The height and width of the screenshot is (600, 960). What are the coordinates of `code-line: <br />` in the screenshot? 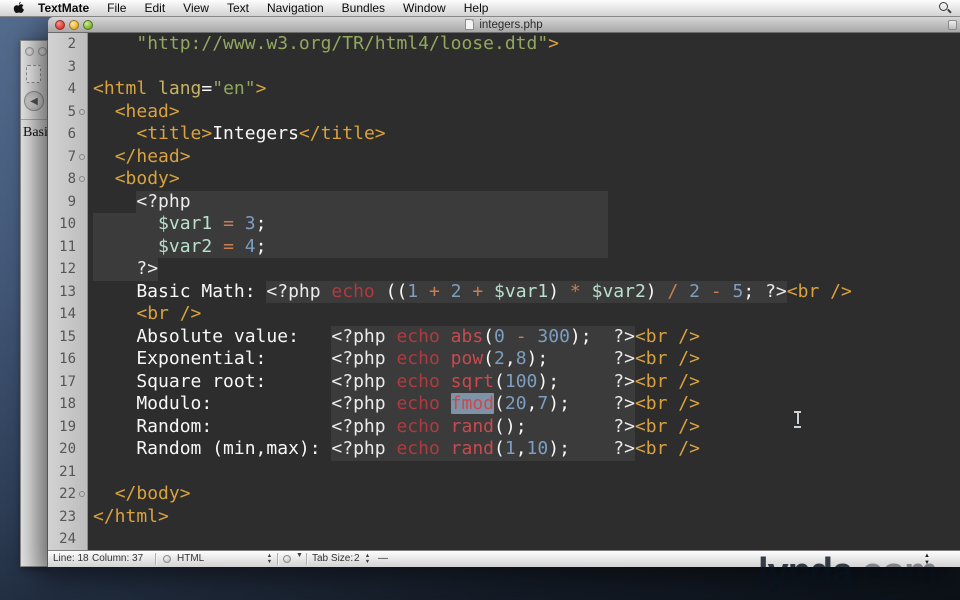 It's located at (526, 314).